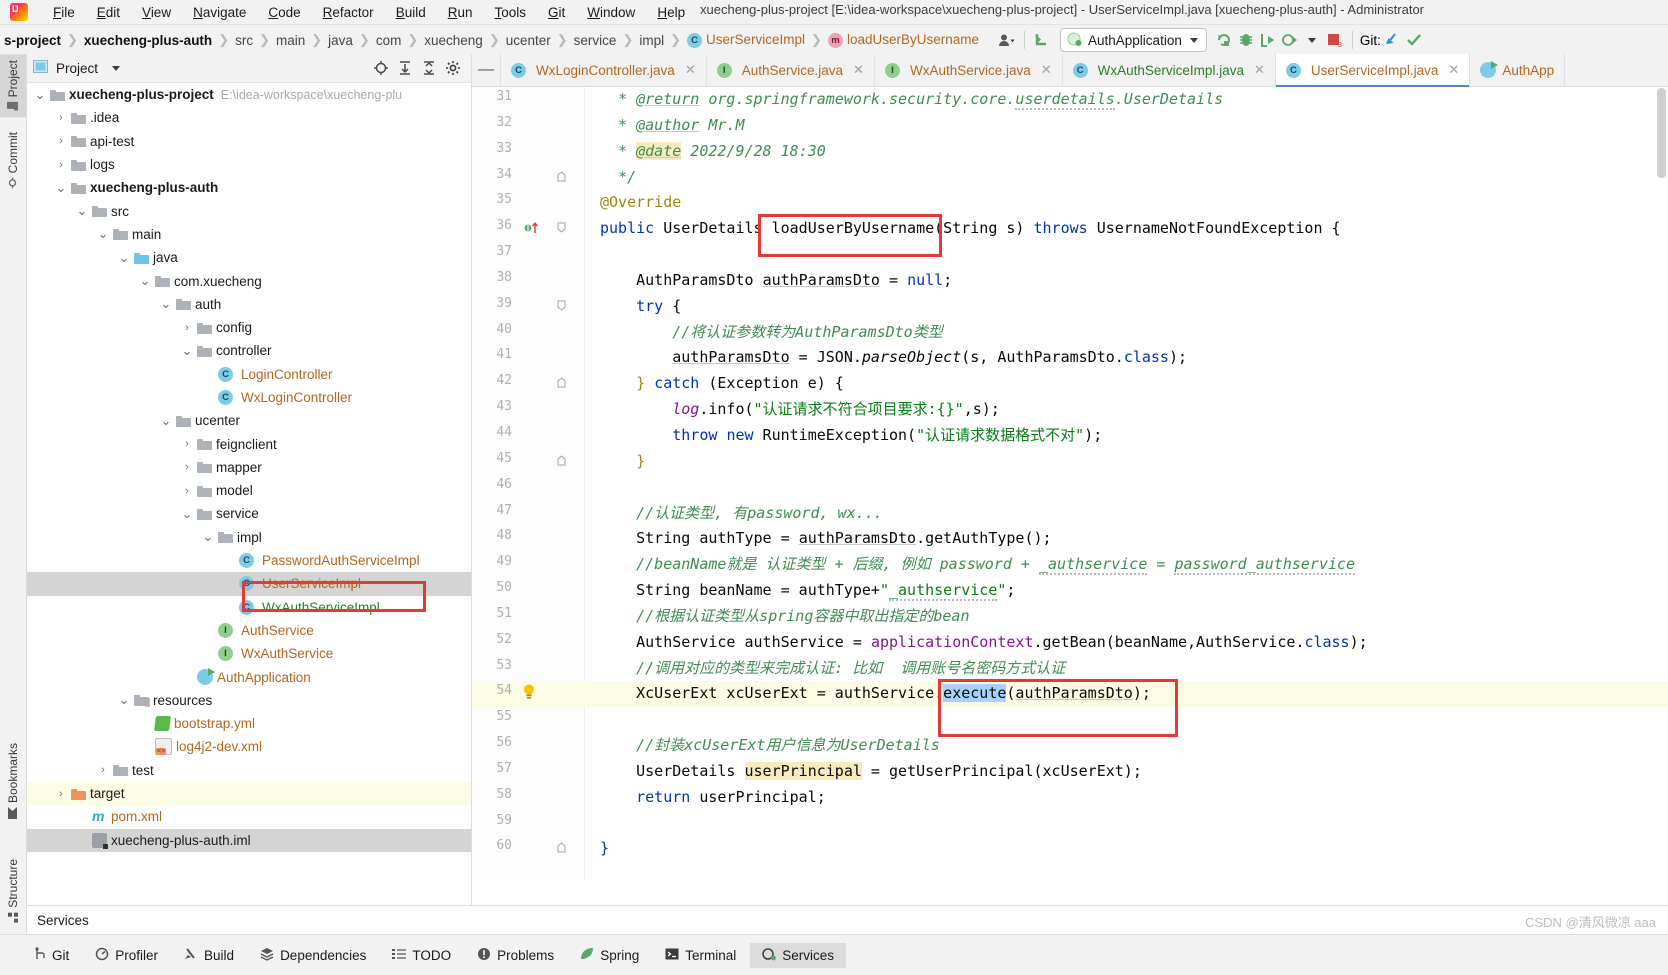 Image resolution: width=1668 pixels, height=975 pixels. I want to click on code-line-32: * @author Mr.M, so click(1126, 126).